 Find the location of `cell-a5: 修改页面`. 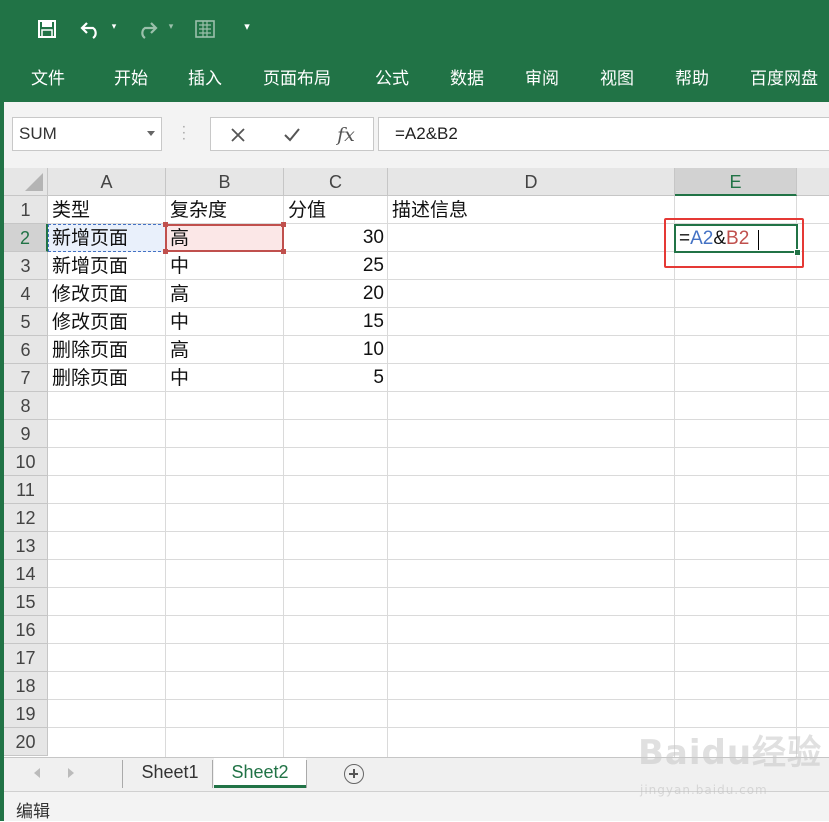

cell-a5: 修改页面 is located at coordinates (107, 322).